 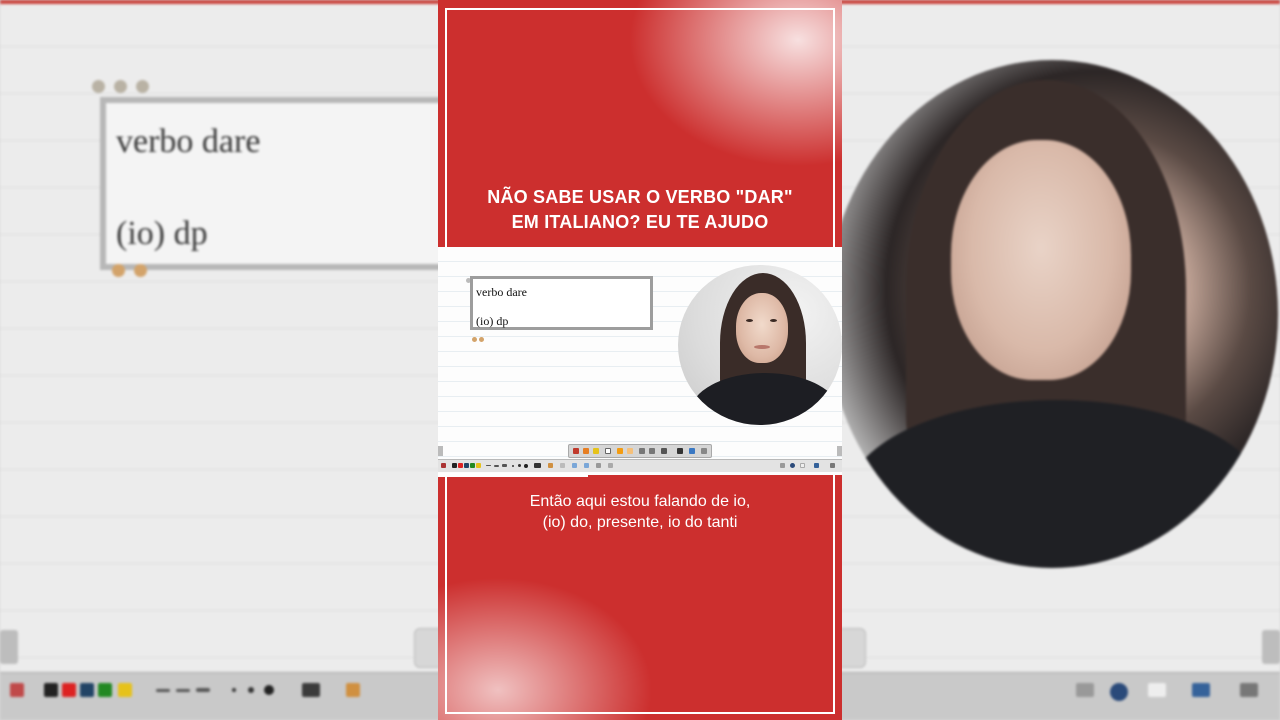 What do you see at coordinates (440, 451) in the screenshot?
I see `page-left-arrow-icon` at bounding box center [440, 451].